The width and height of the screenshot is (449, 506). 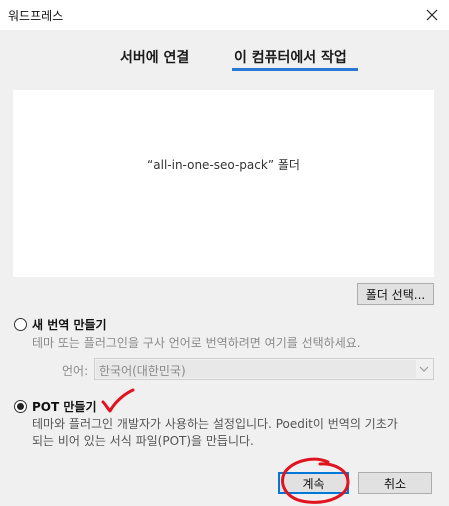 I want to click on close-icon, so click(x=432, y=15).